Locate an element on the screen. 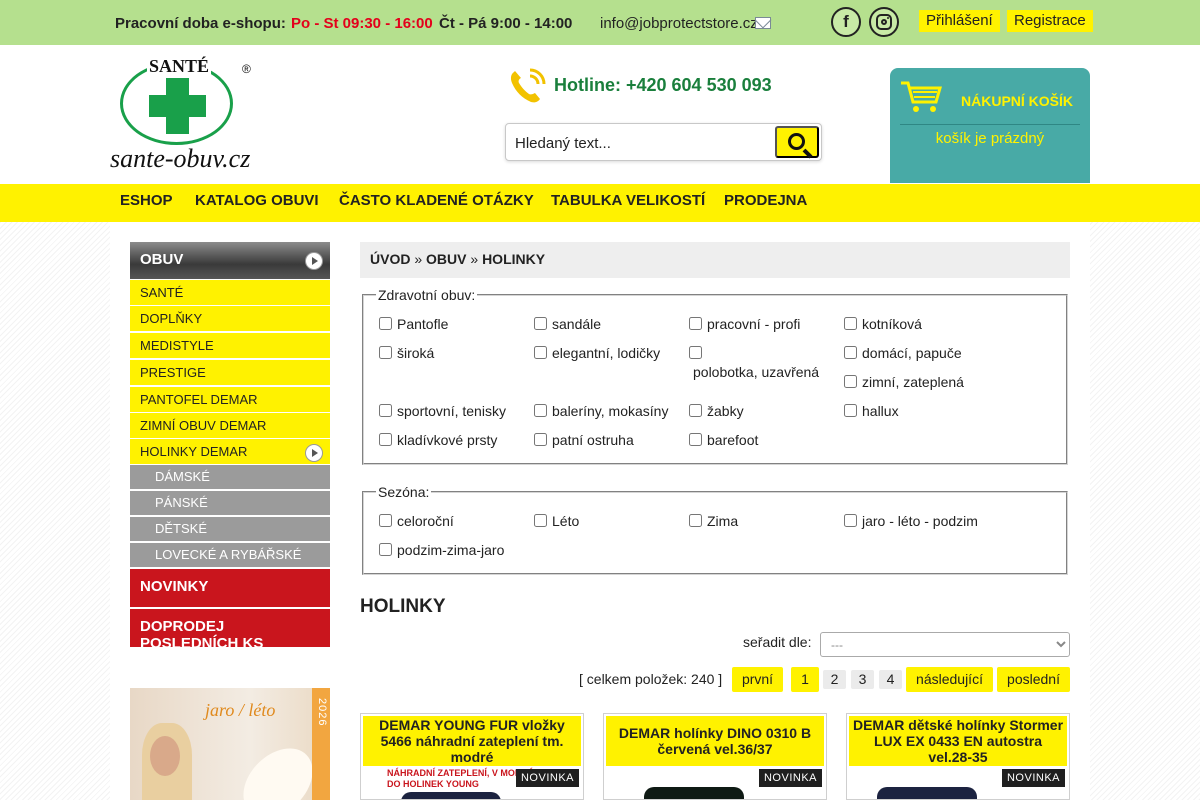  logo-cross-bar is located at coordinates (177, 106).